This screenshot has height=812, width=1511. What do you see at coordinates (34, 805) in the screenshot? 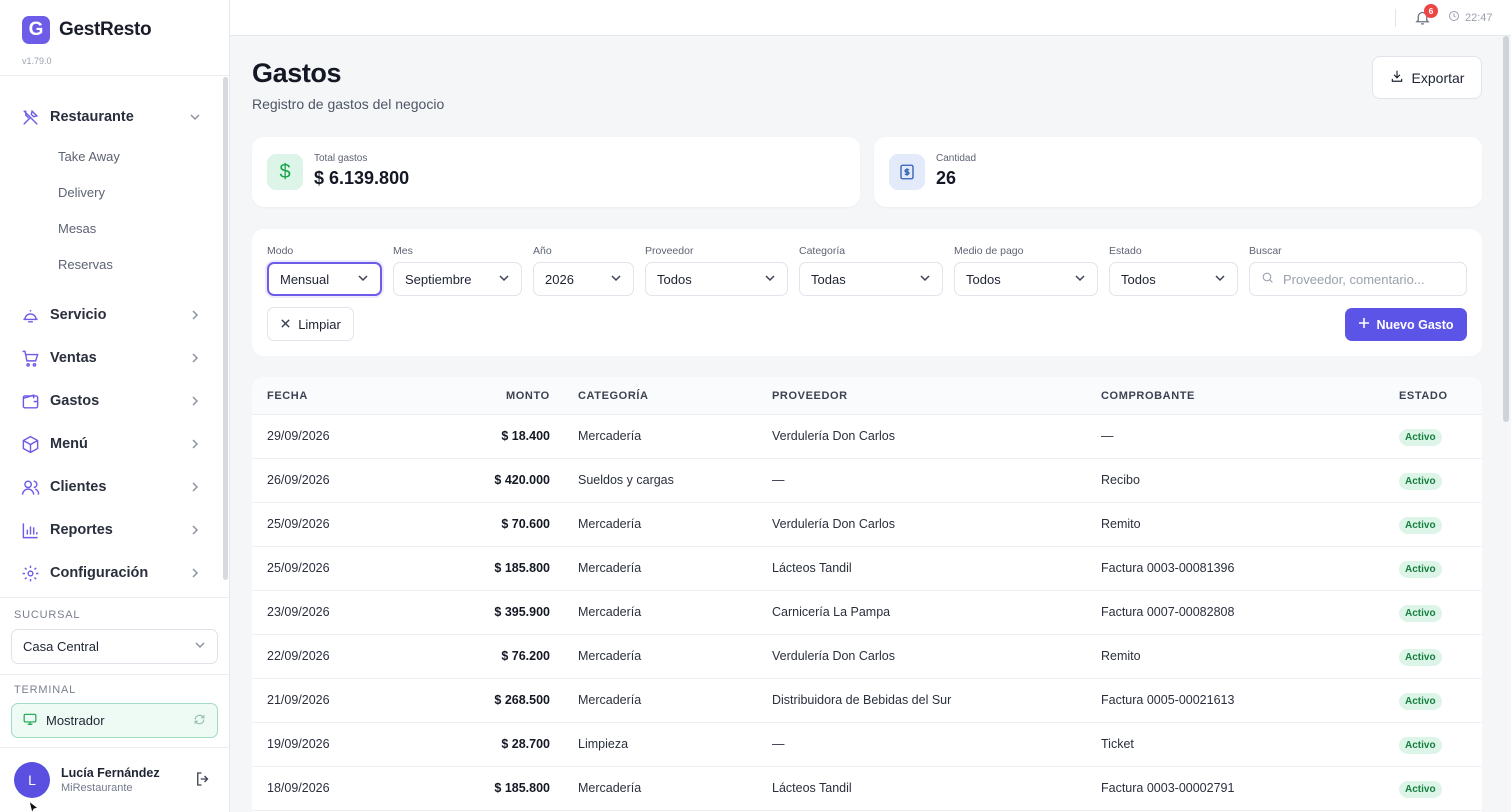
I see `mouse-cursor-icon` at bounding box center [34, 805].